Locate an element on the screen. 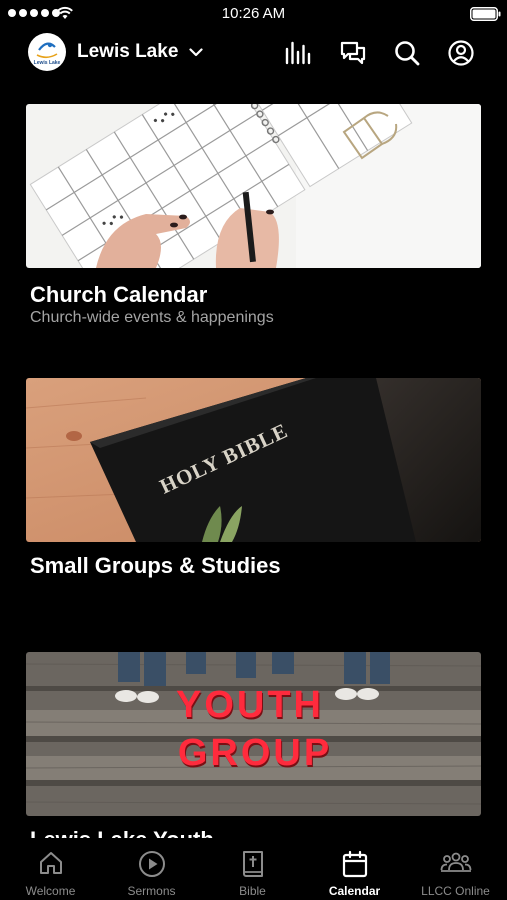  tab-llcc-online: LLCC Online is located at coordinates (455, 869).